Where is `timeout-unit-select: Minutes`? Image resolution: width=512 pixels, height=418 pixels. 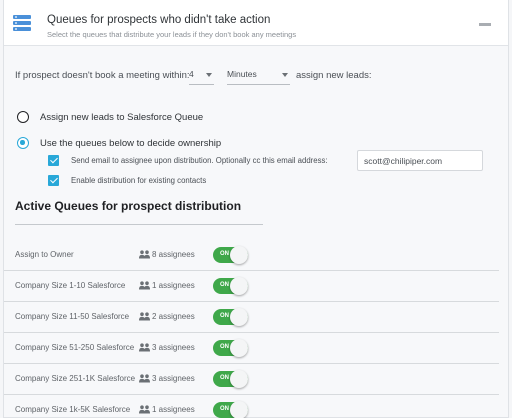
timeout-unit-select: Minutes is located at coordinates (258, 76).